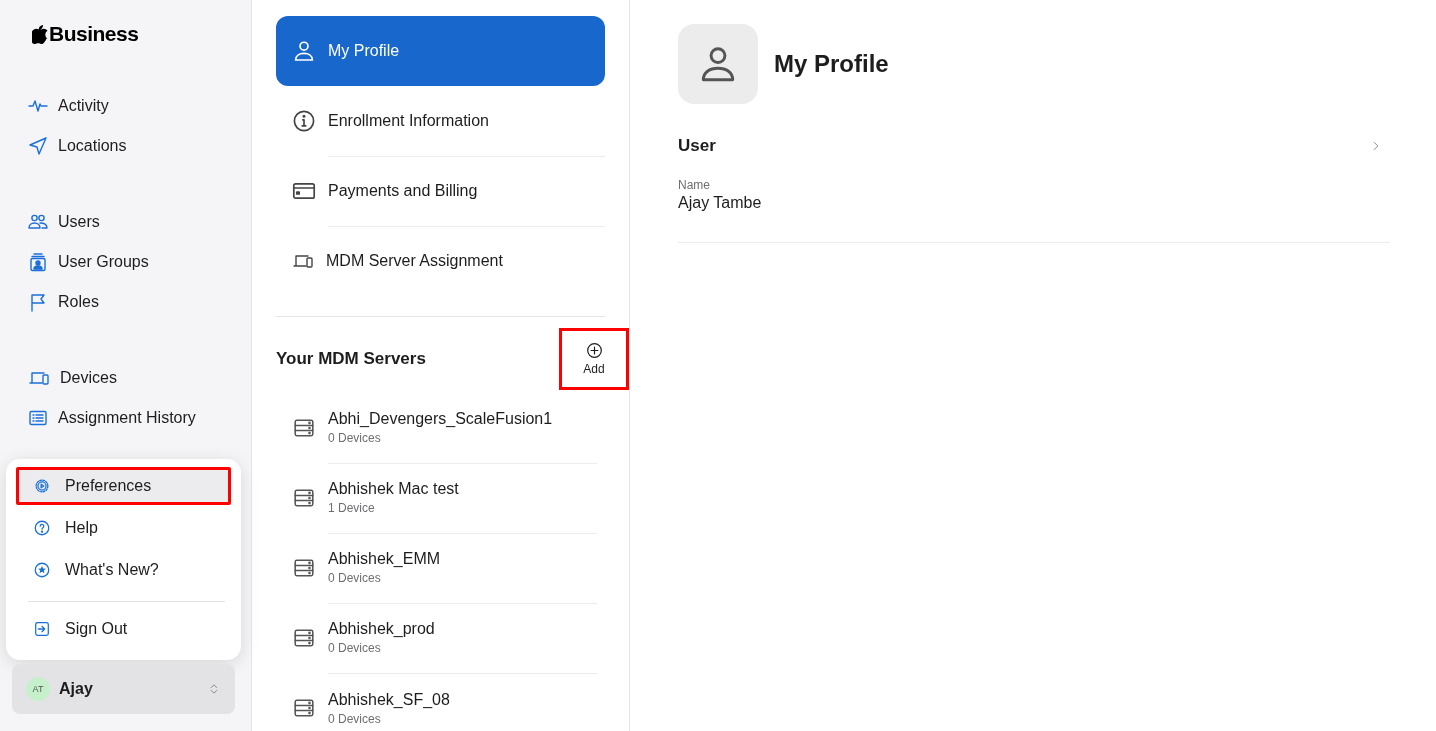 Image resolution: width=1436 pixels, height=731 pixels. I want to click on list-card-icon, so click(38, 418).